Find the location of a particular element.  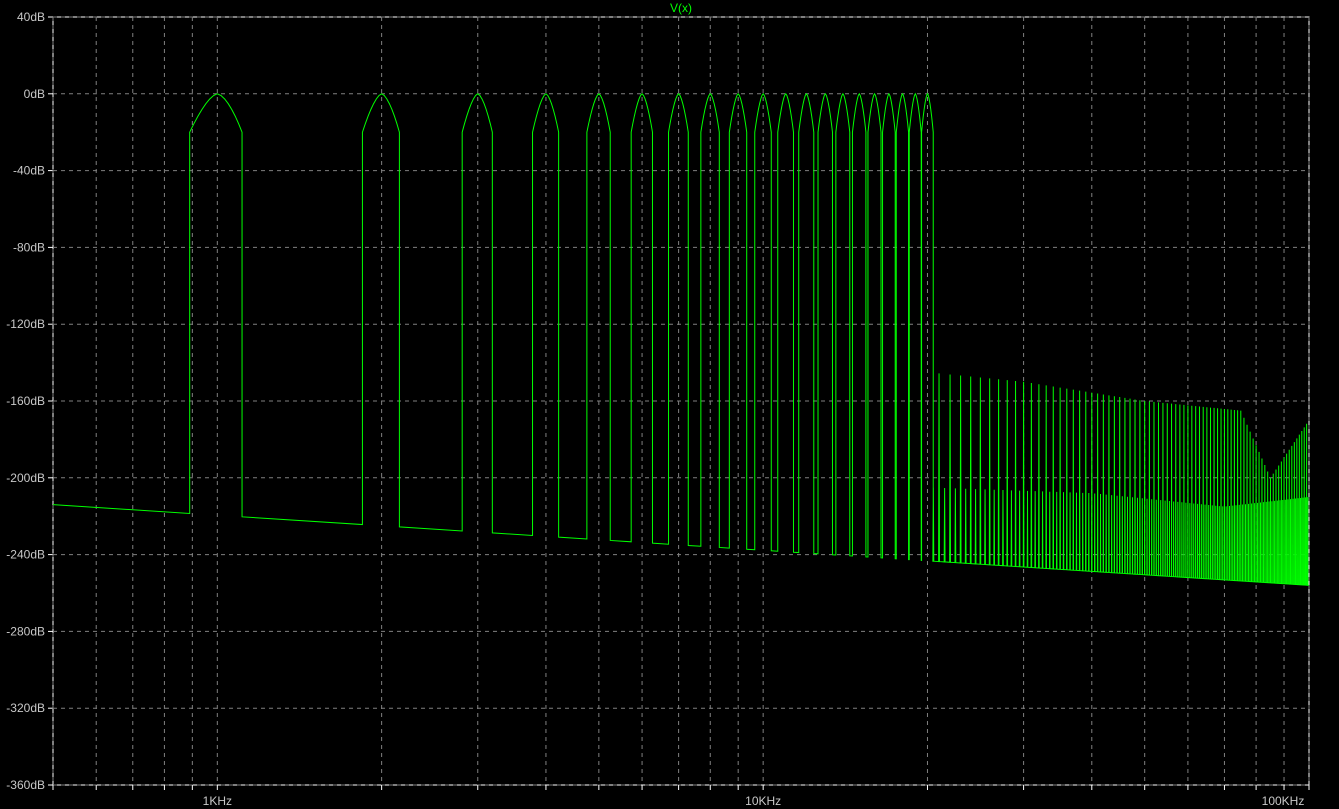

y-tick-label: -120dB is located at coordinates (25, 324).